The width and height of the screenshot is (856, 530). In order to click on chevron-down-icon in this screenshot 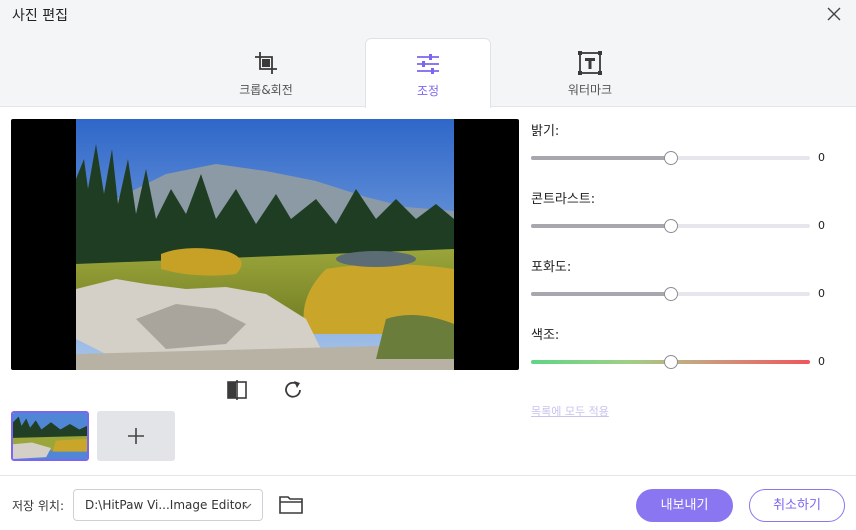, I will do `click(247, 506)`.